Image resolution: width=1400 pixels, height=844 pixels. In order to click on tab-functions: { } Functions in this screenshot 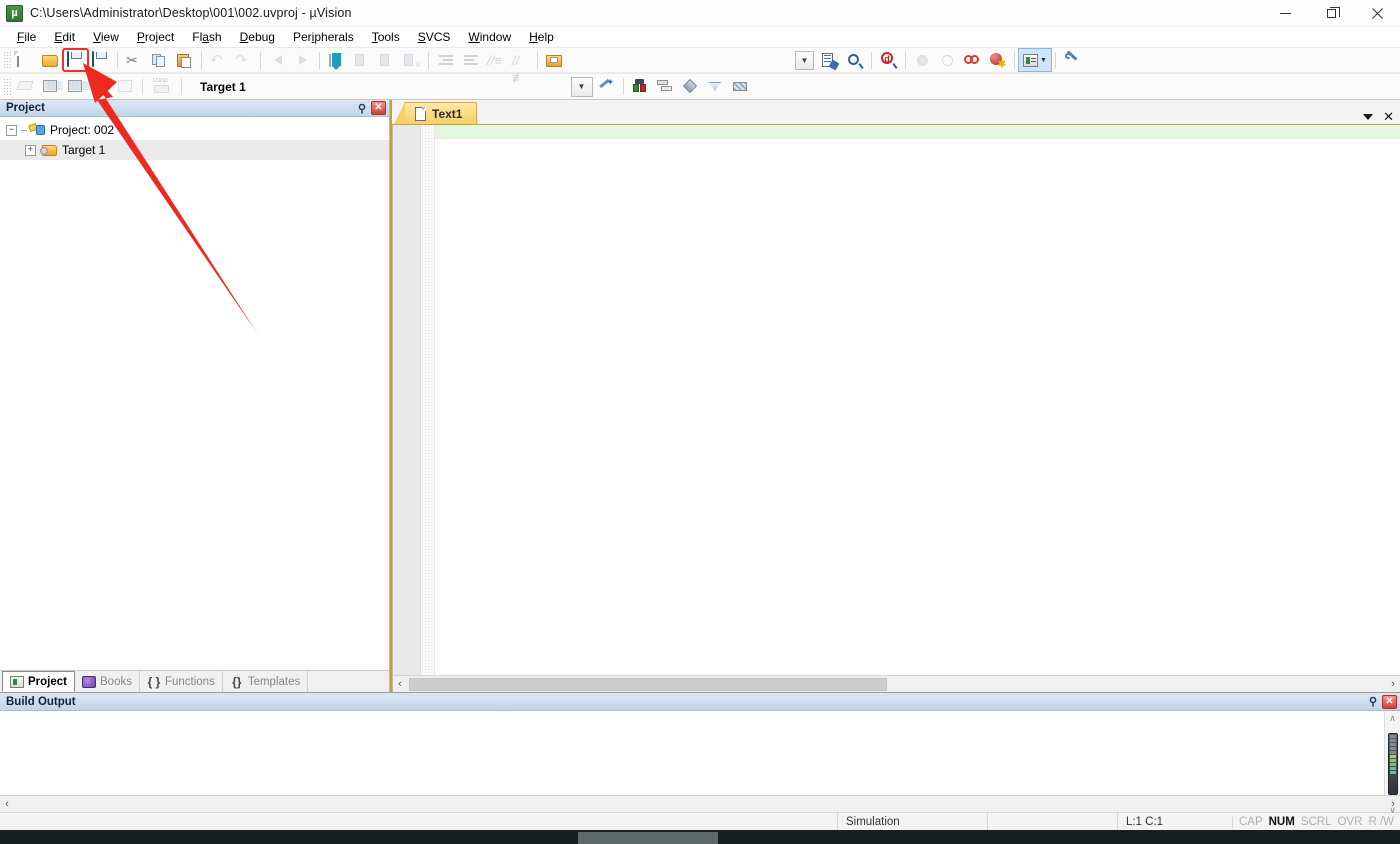, I will do `click(181, 681)`.